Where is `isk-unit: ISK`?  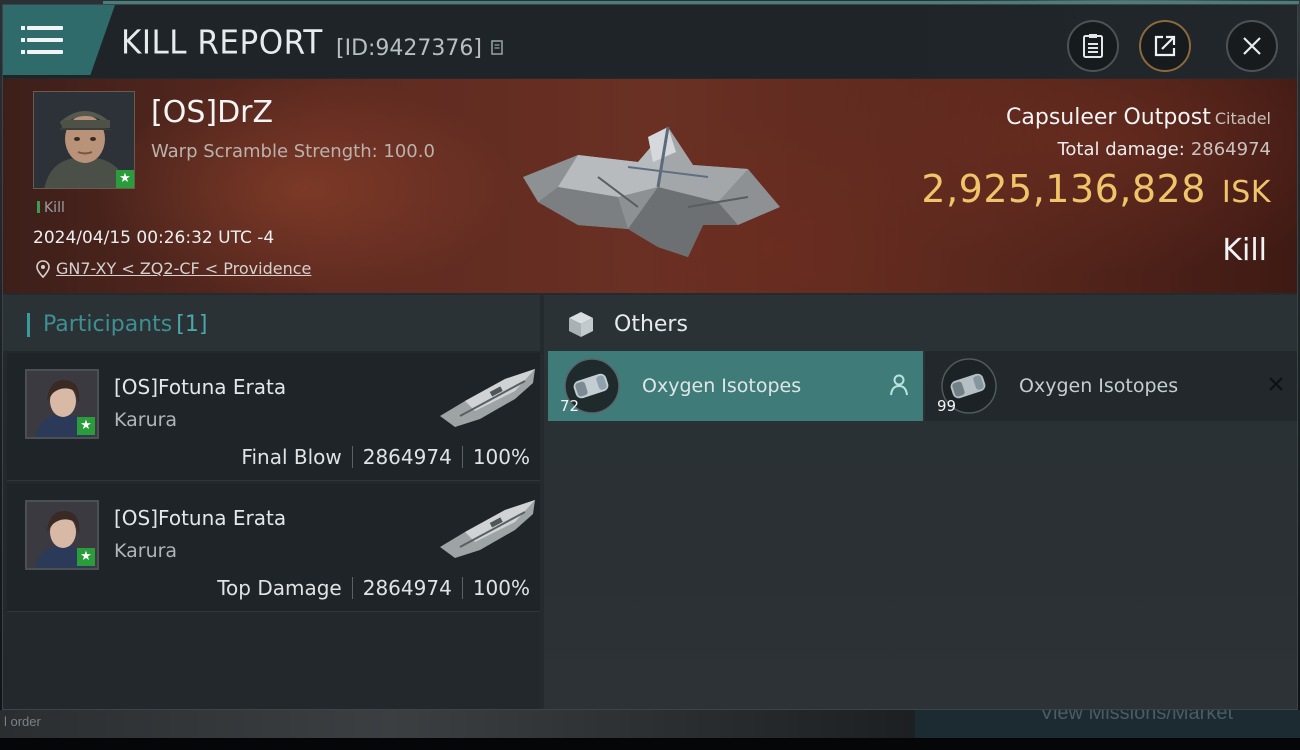 isk-unit: ISK is located at coordinates (1246, 192).